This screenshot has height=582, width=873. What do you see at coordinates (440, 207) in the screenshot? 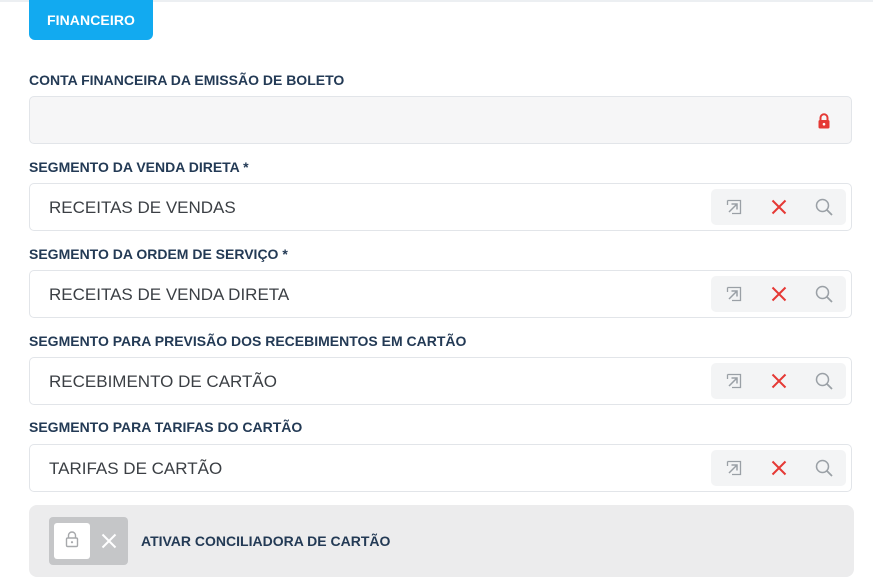
I see `segmento-venda-direta-field: RECEITAS DE VENDAS` at bounding box center [440, 207].